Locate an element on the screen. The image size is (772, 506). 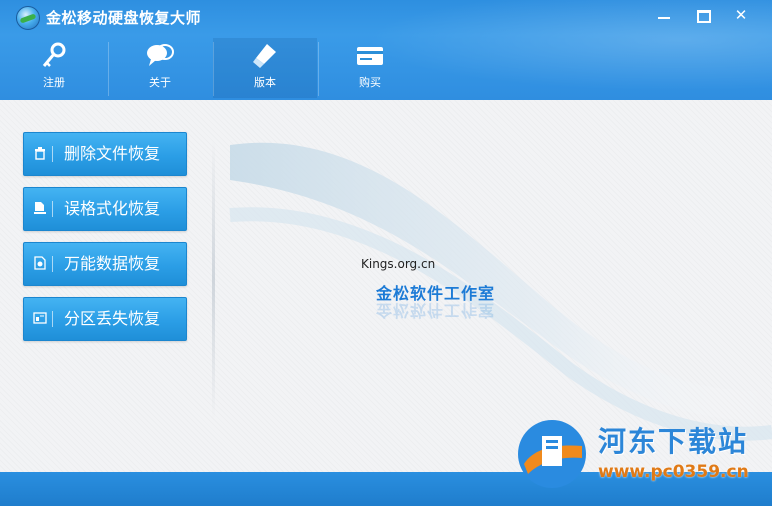
minimize-button is located at coordinates (665, 15).